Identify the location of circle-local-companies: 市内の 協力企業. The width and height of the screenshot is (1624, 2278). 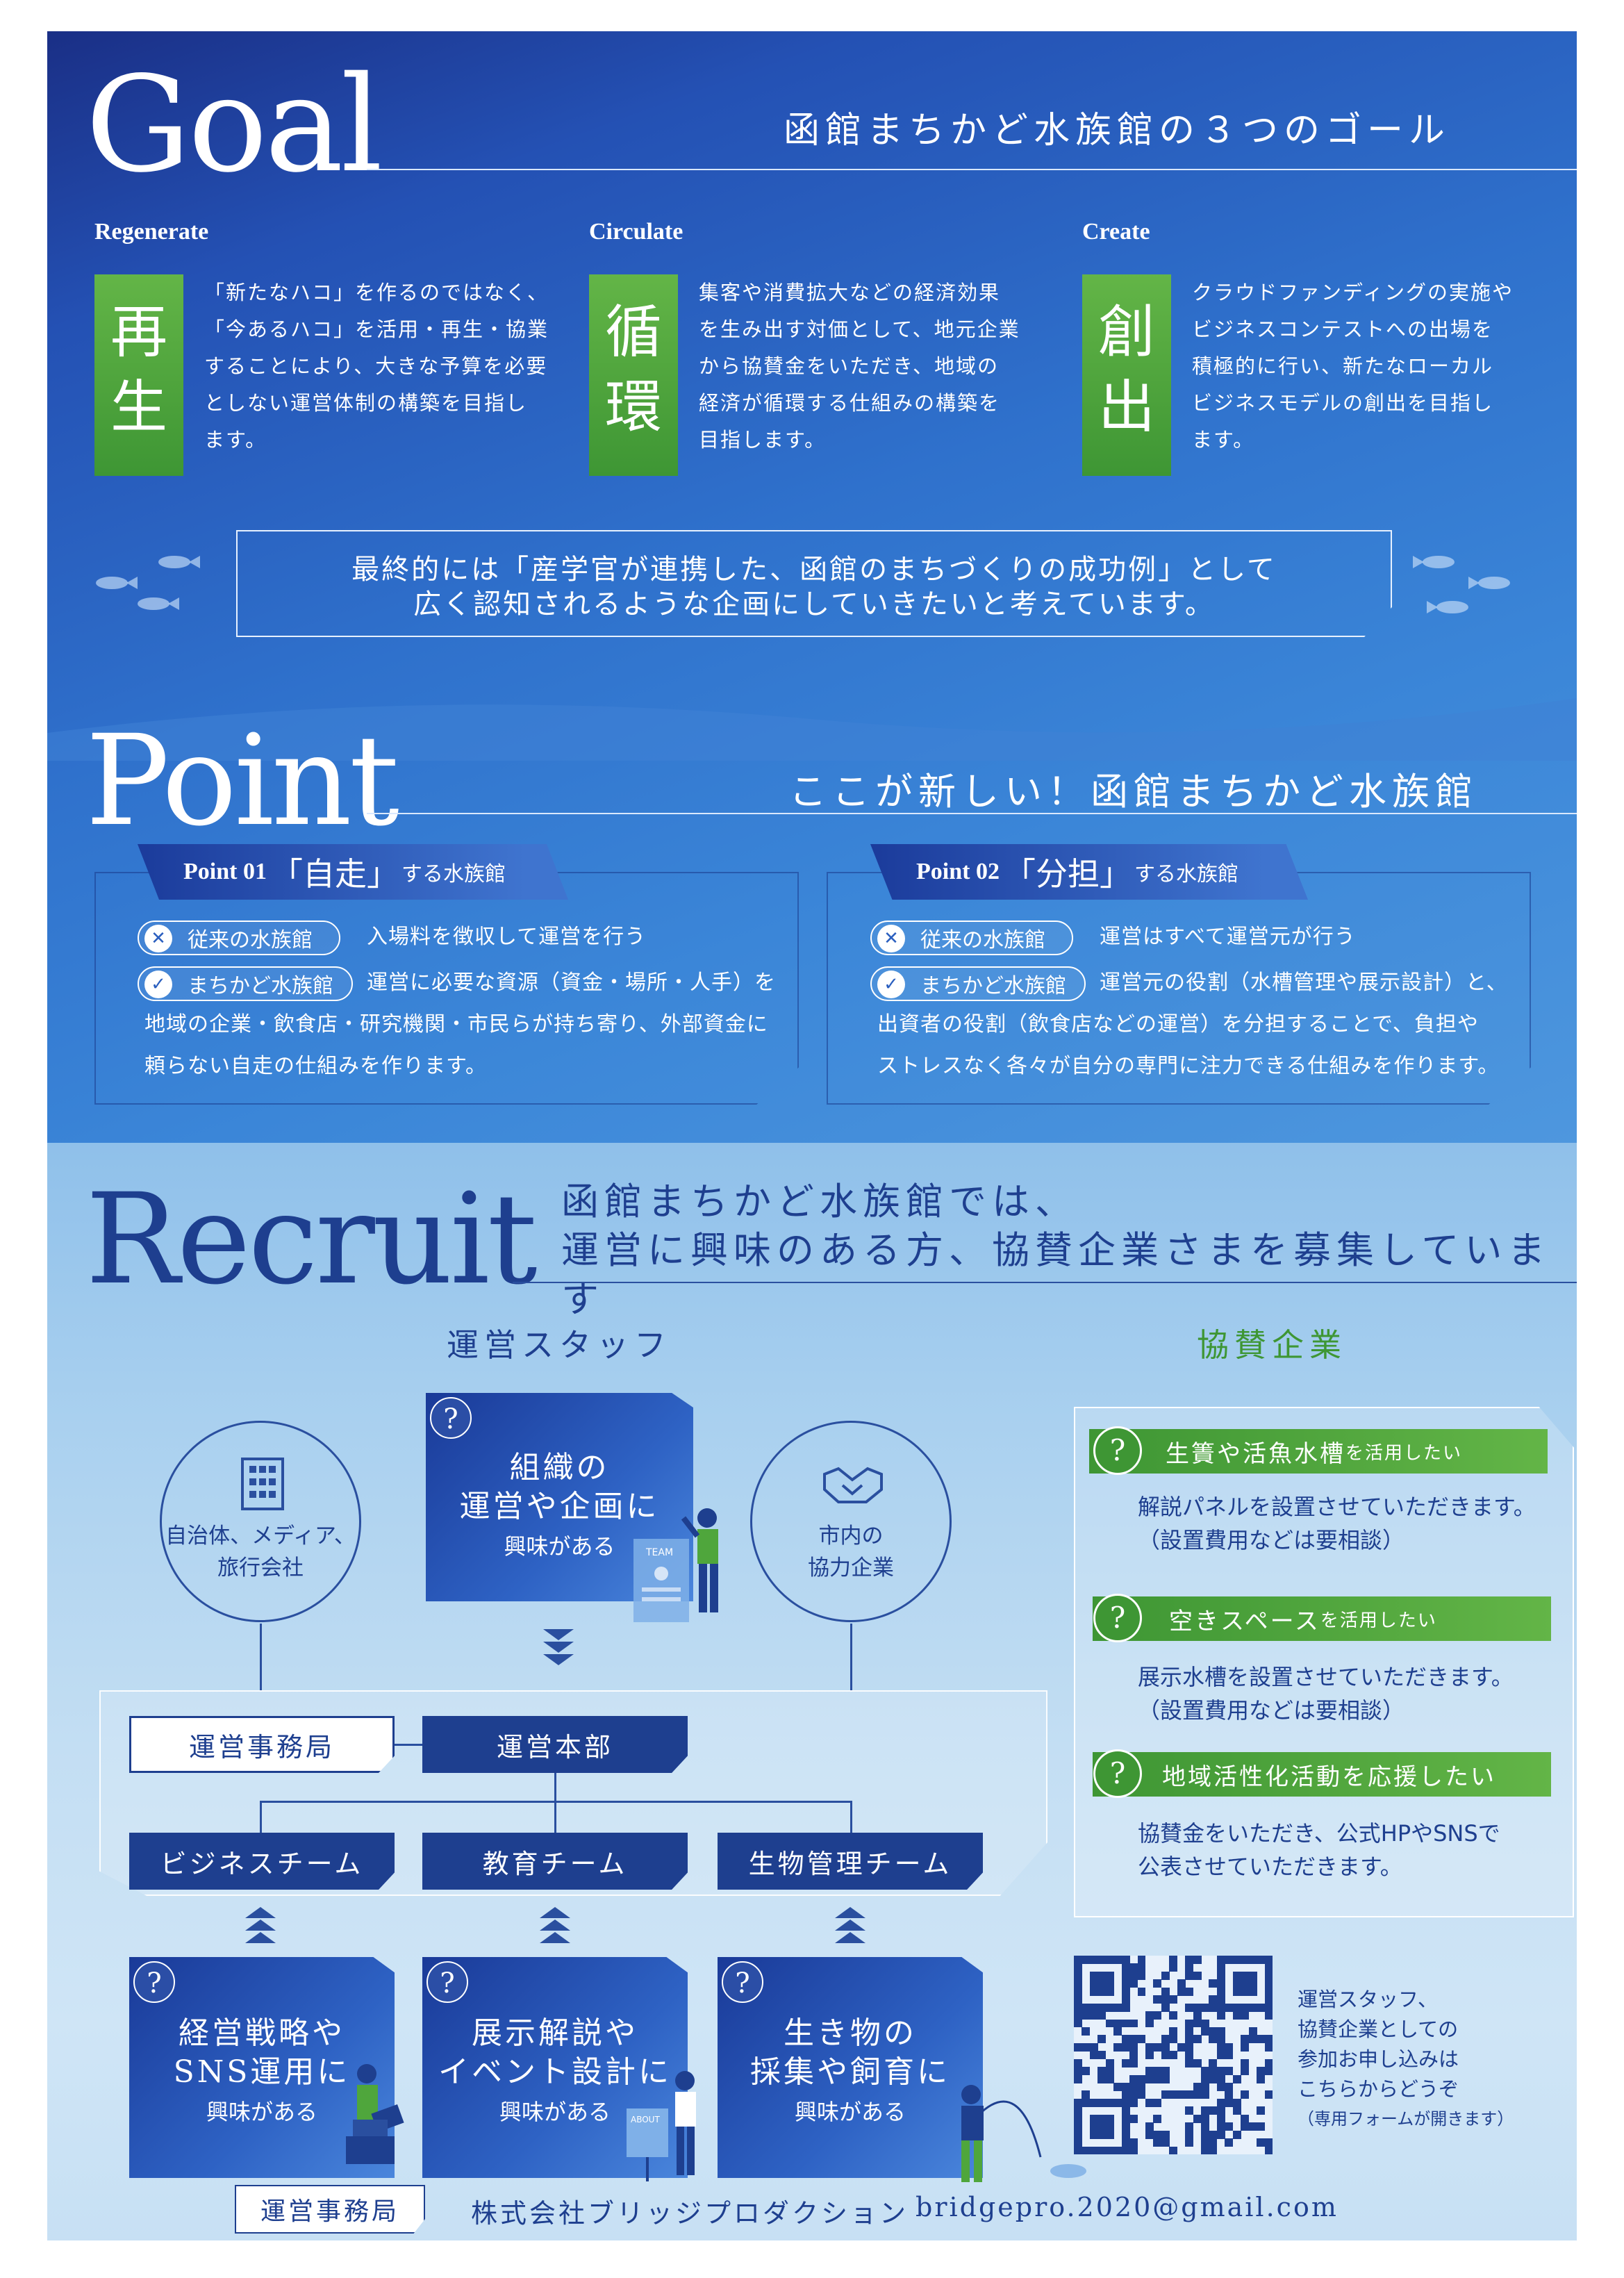
(851, 1521).